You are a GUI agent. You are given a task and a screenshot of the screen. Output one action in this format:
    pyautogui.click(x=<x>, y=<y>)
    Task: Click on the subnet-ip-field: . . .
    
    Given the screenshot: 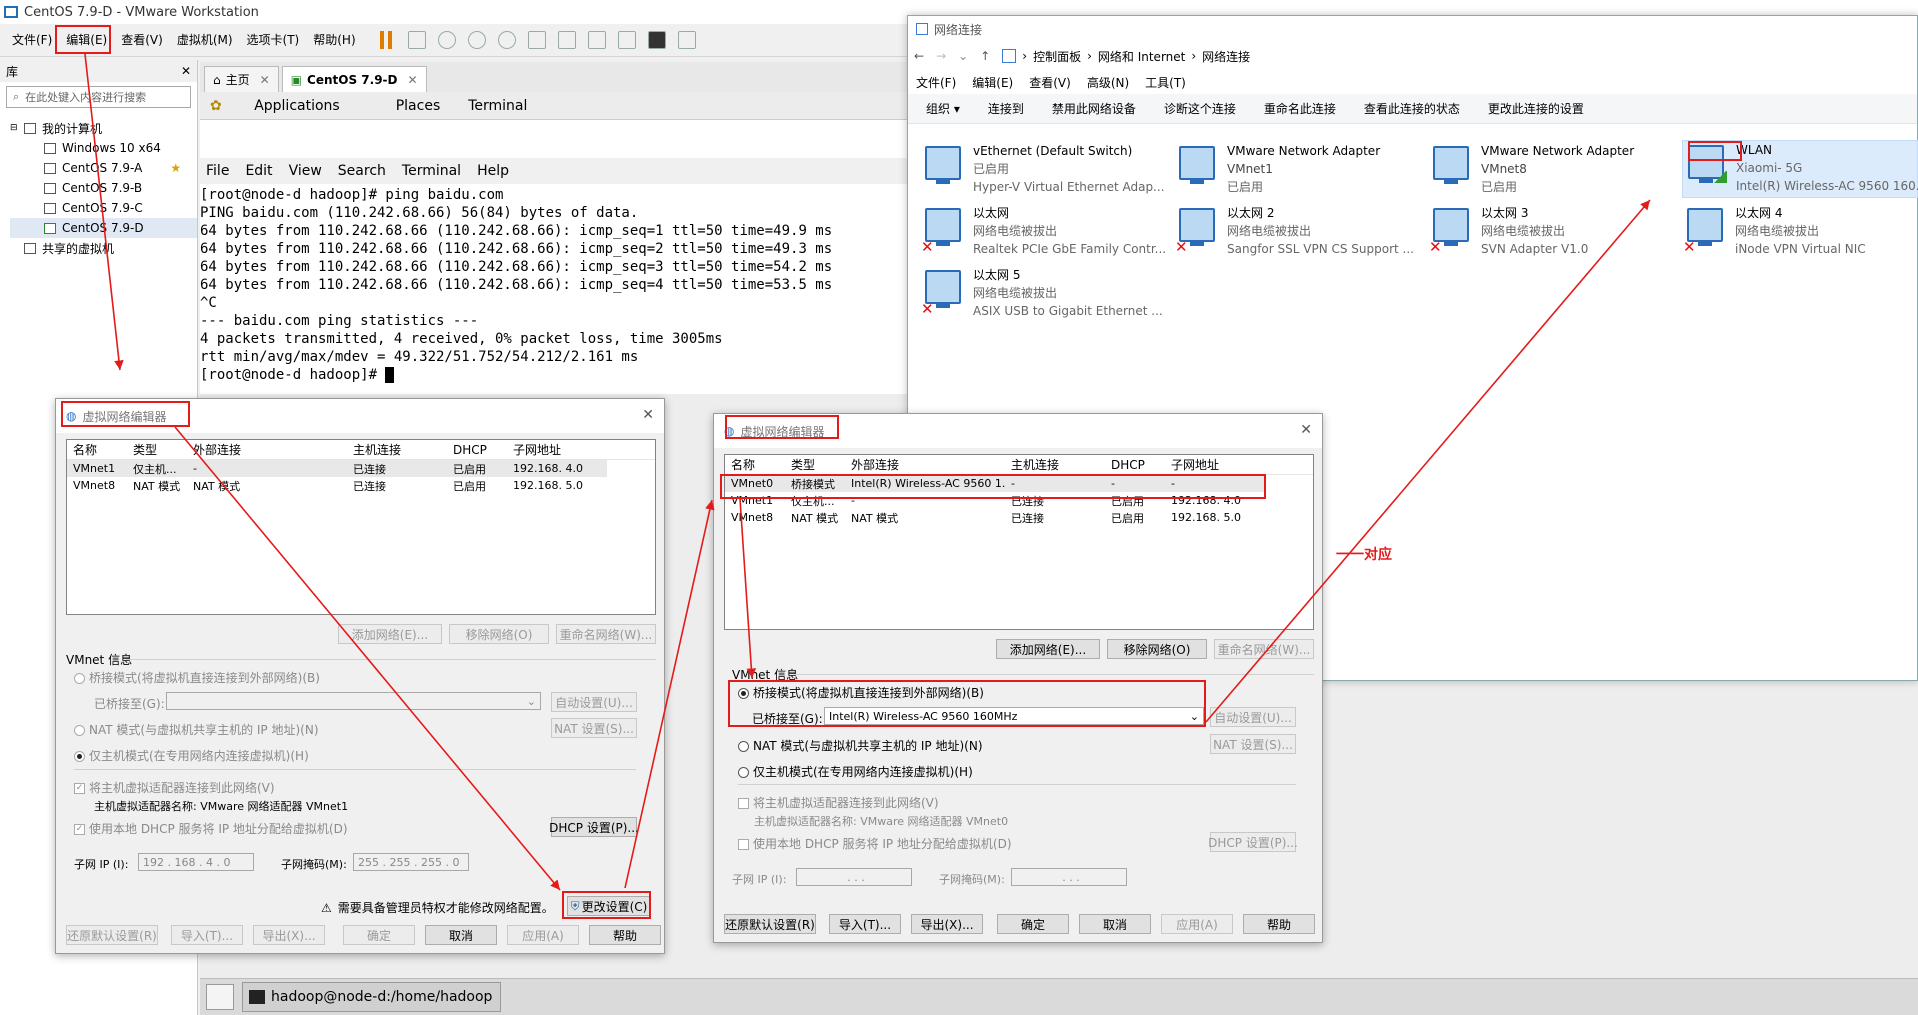 What is the action you would take?
    pyautogui.click(x=854, y=877)
    